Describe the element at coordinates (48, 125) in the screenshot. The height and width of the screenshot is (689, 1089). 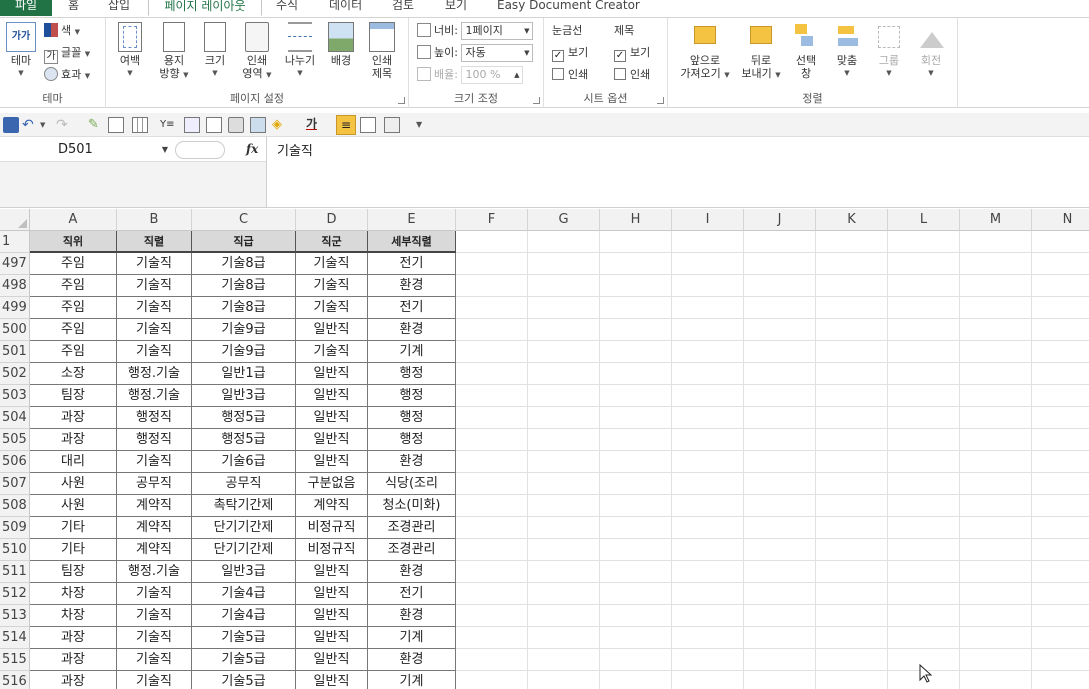
I see `chevron-down-icon: ▼` at that location.